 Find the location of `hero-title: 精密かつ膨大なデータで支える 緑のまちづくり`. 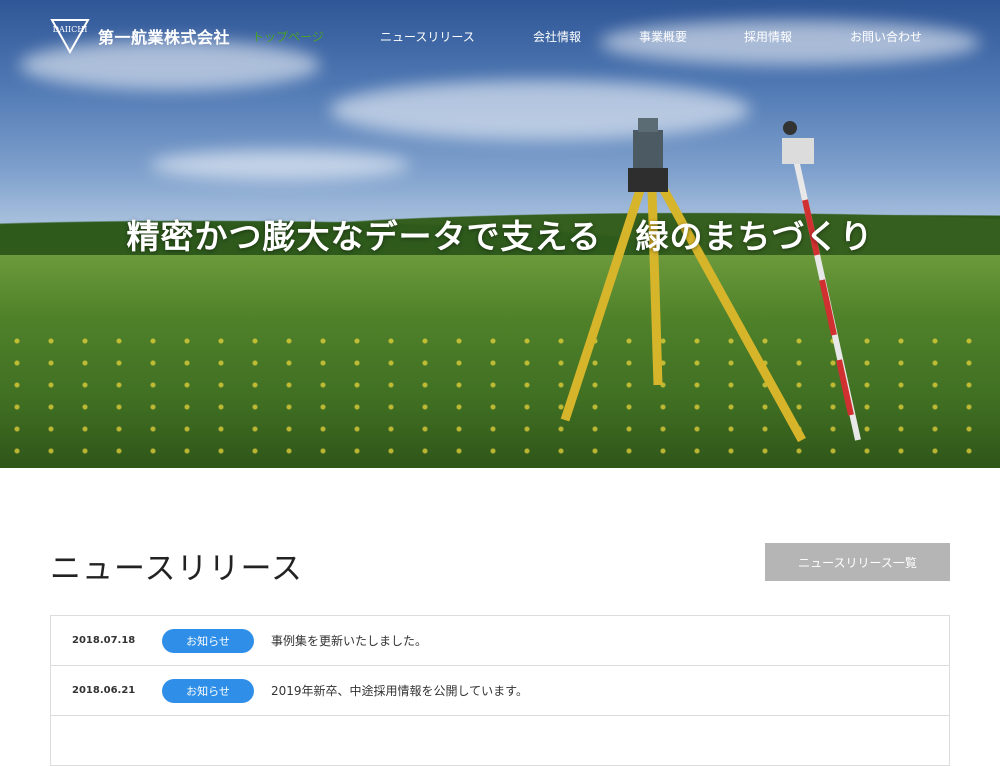

hero-title: 精密かつ膨大なデータで支える 緑のまちづくり is located at coordinates (500, 236).